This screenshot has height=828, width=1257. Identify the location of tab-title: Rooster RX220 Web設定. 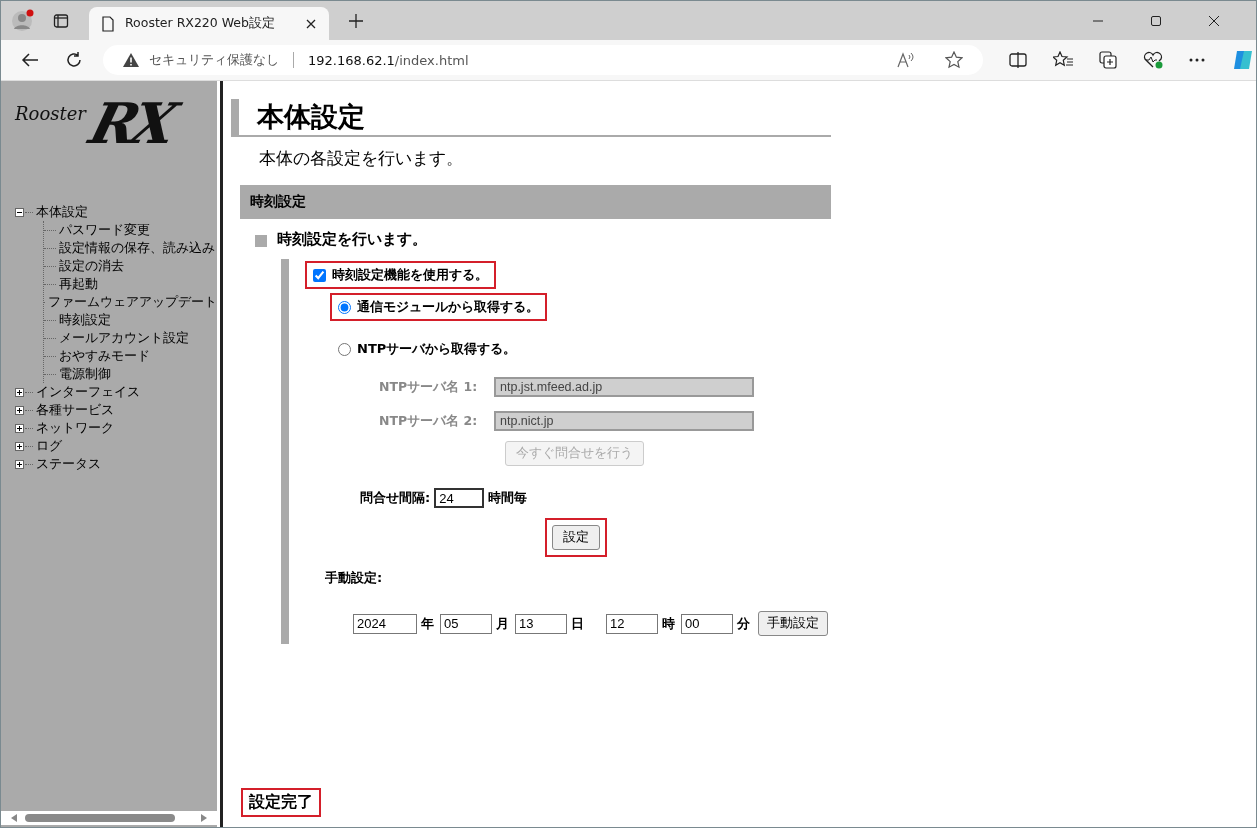
(200, 23).